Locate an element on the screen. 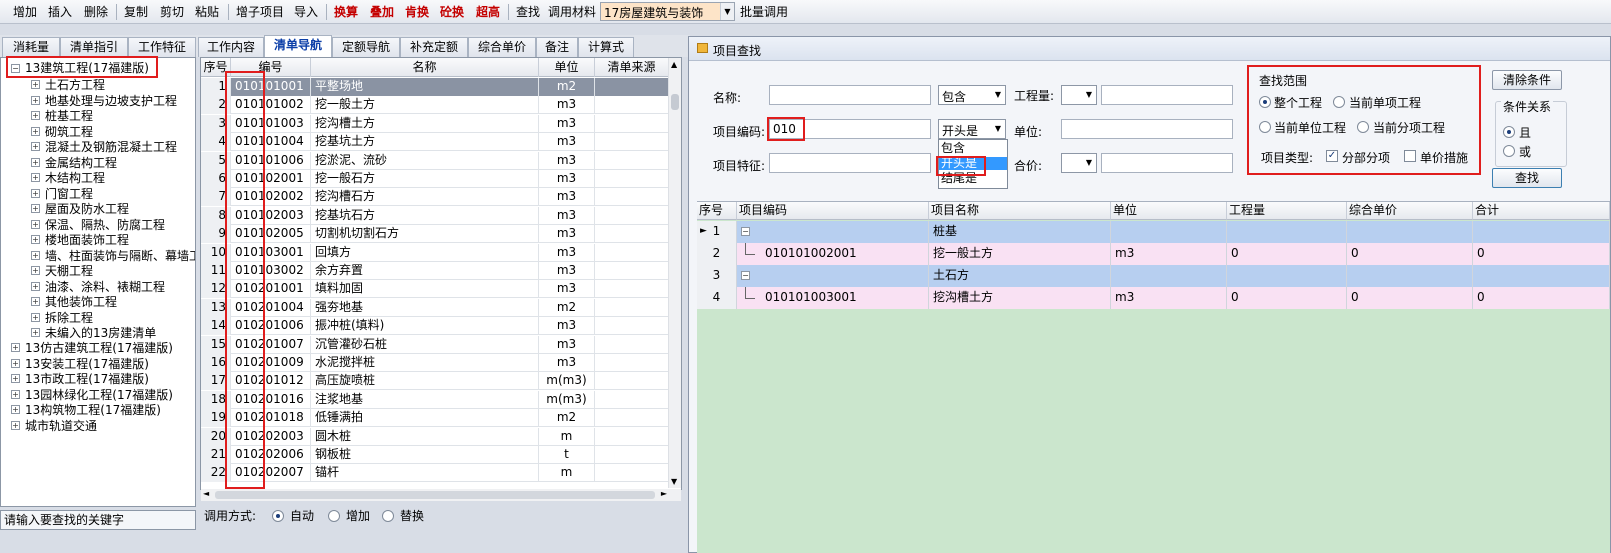  grid-header-cell: 单位 is located at coordinates (567, 67).